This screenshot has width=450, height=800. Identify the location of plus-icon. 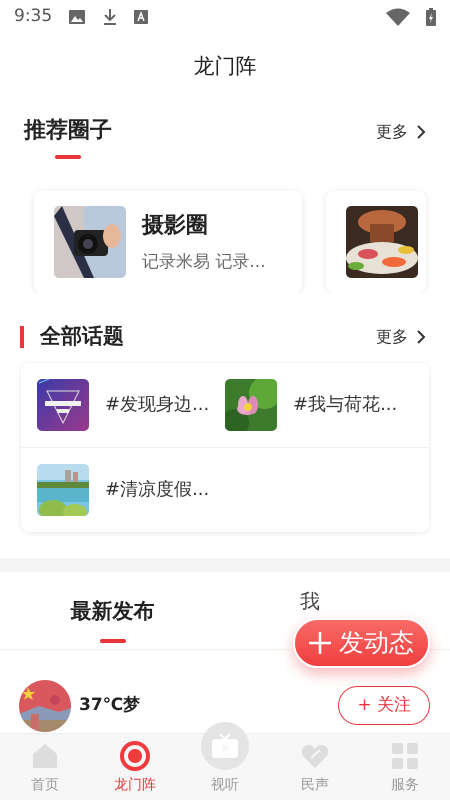
(320, 643).